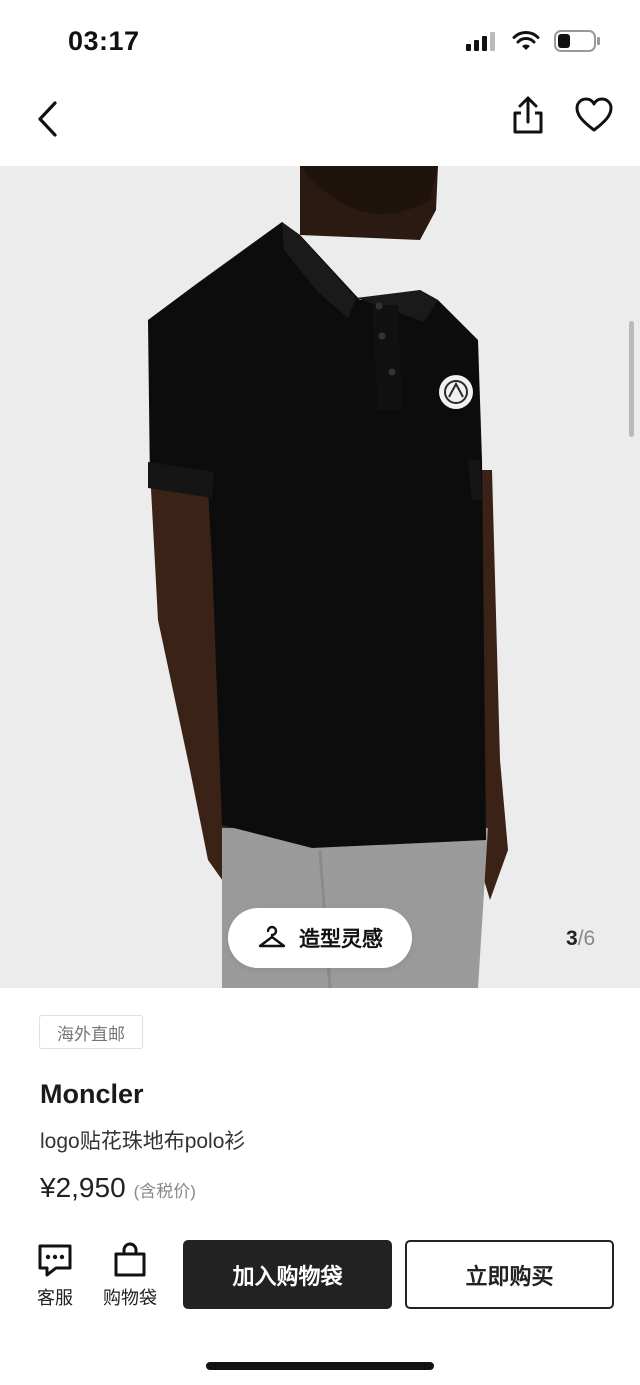 The image size is (640, 1385). I want to click on status-icons, so click(533, 41).